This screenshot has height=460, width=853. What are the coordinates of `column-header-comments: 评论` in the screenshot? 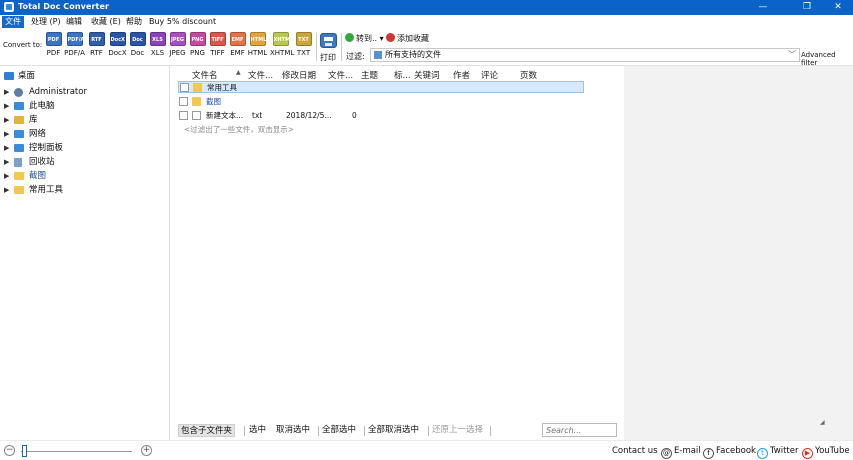 It's located at (489, 75).